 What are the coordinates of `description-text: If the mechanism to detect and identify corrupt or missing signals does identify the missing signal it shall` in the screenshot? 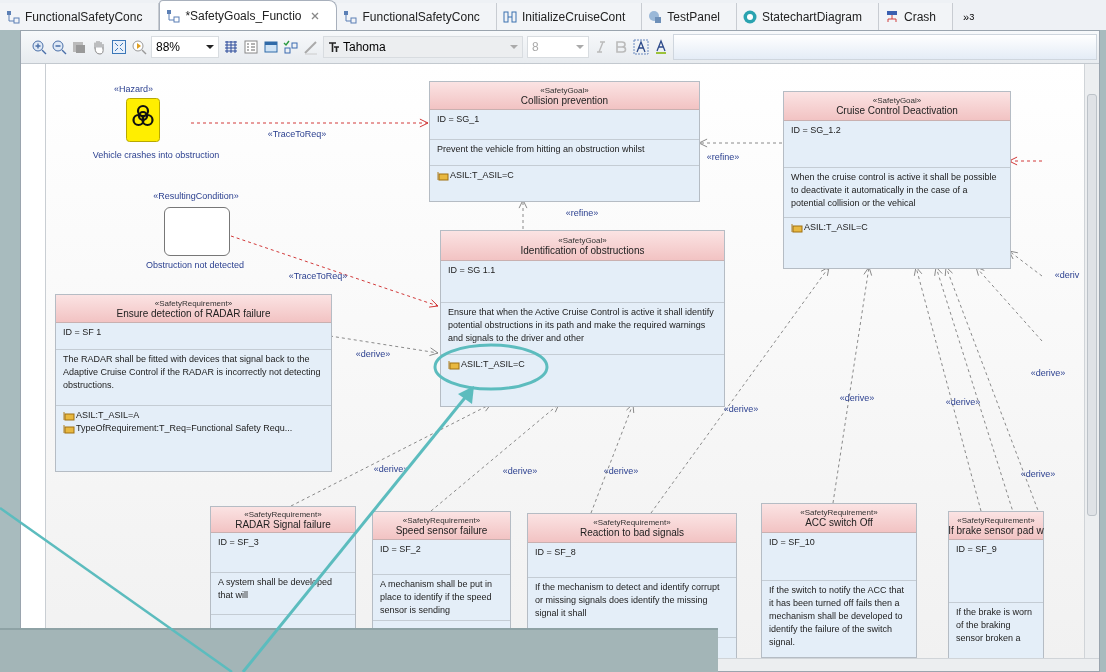 It's located at (628, 600).